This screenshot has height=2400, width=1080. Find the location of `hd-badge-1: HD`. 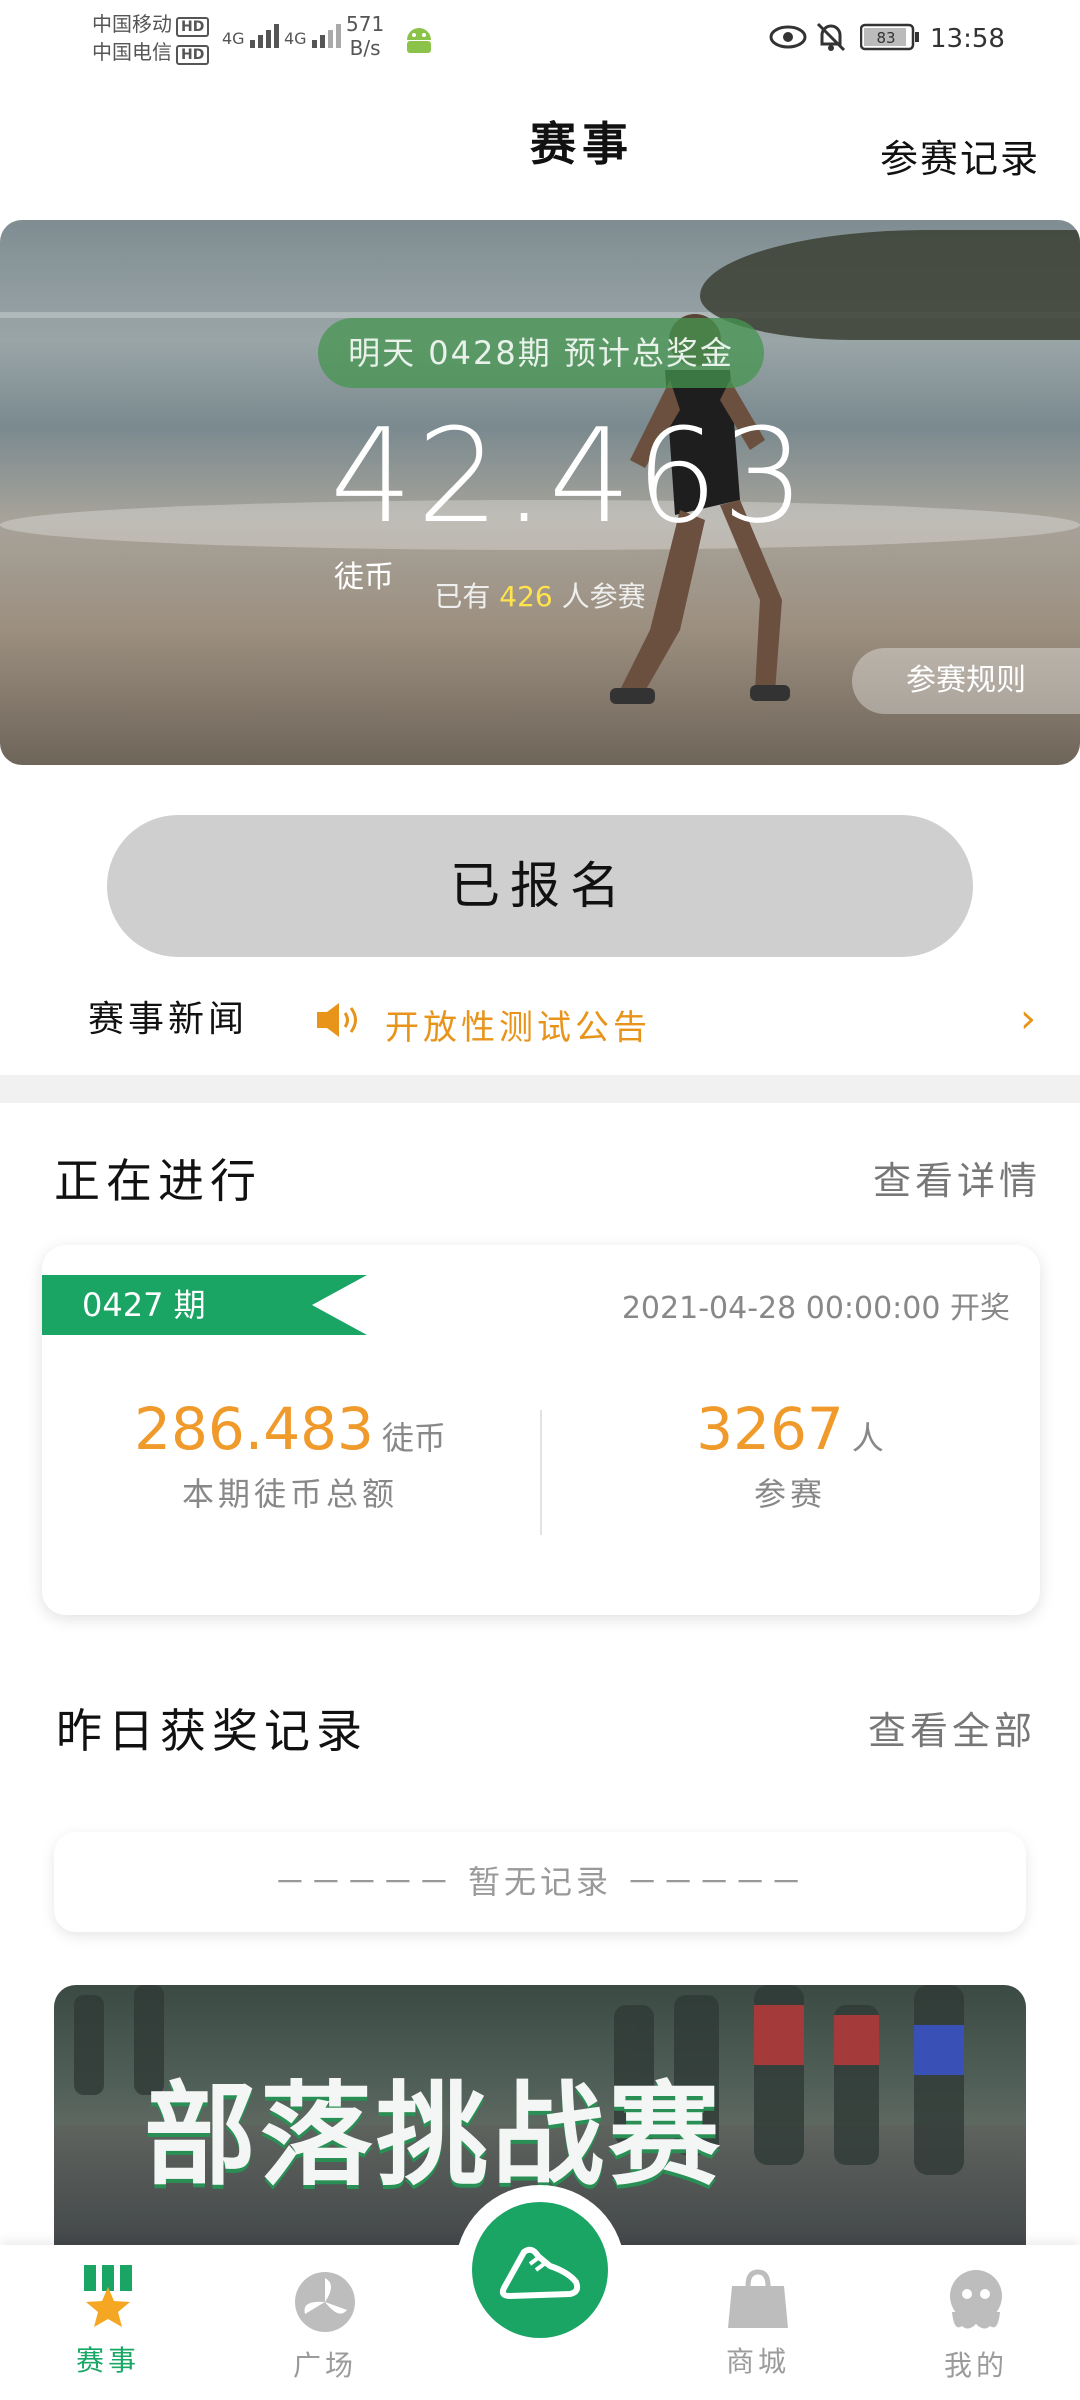

hd-badge-1: HD is located at coordinates (193, 27).